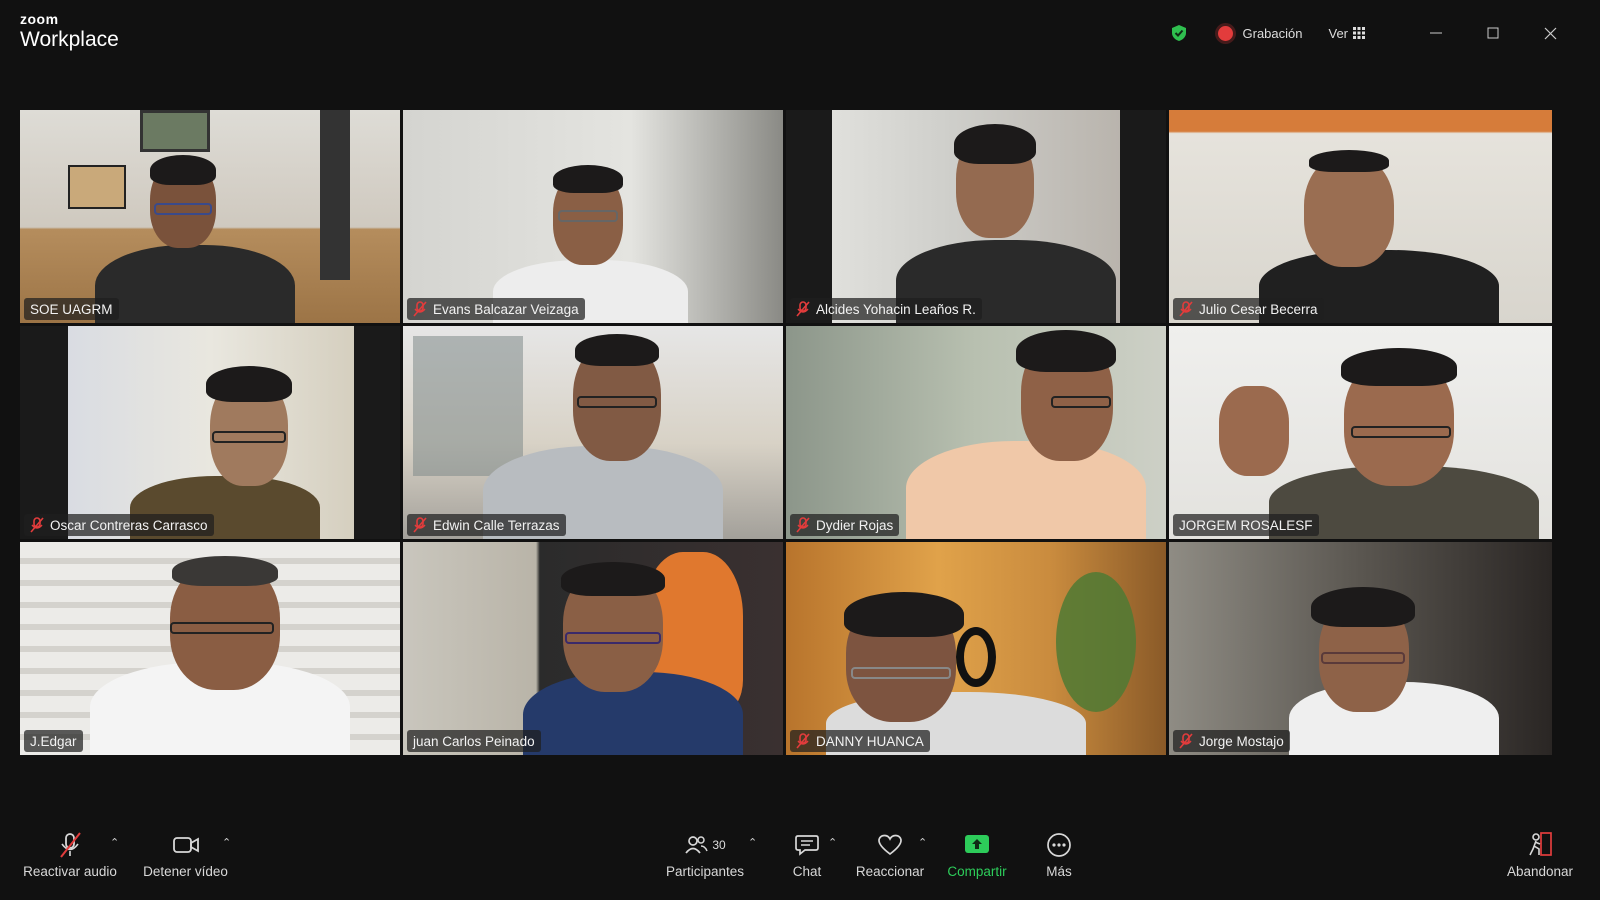  What do you see at coordinates (1059, 845) in the screenshot?
I see `more-options-icon` at bounding box center [1059, 845].